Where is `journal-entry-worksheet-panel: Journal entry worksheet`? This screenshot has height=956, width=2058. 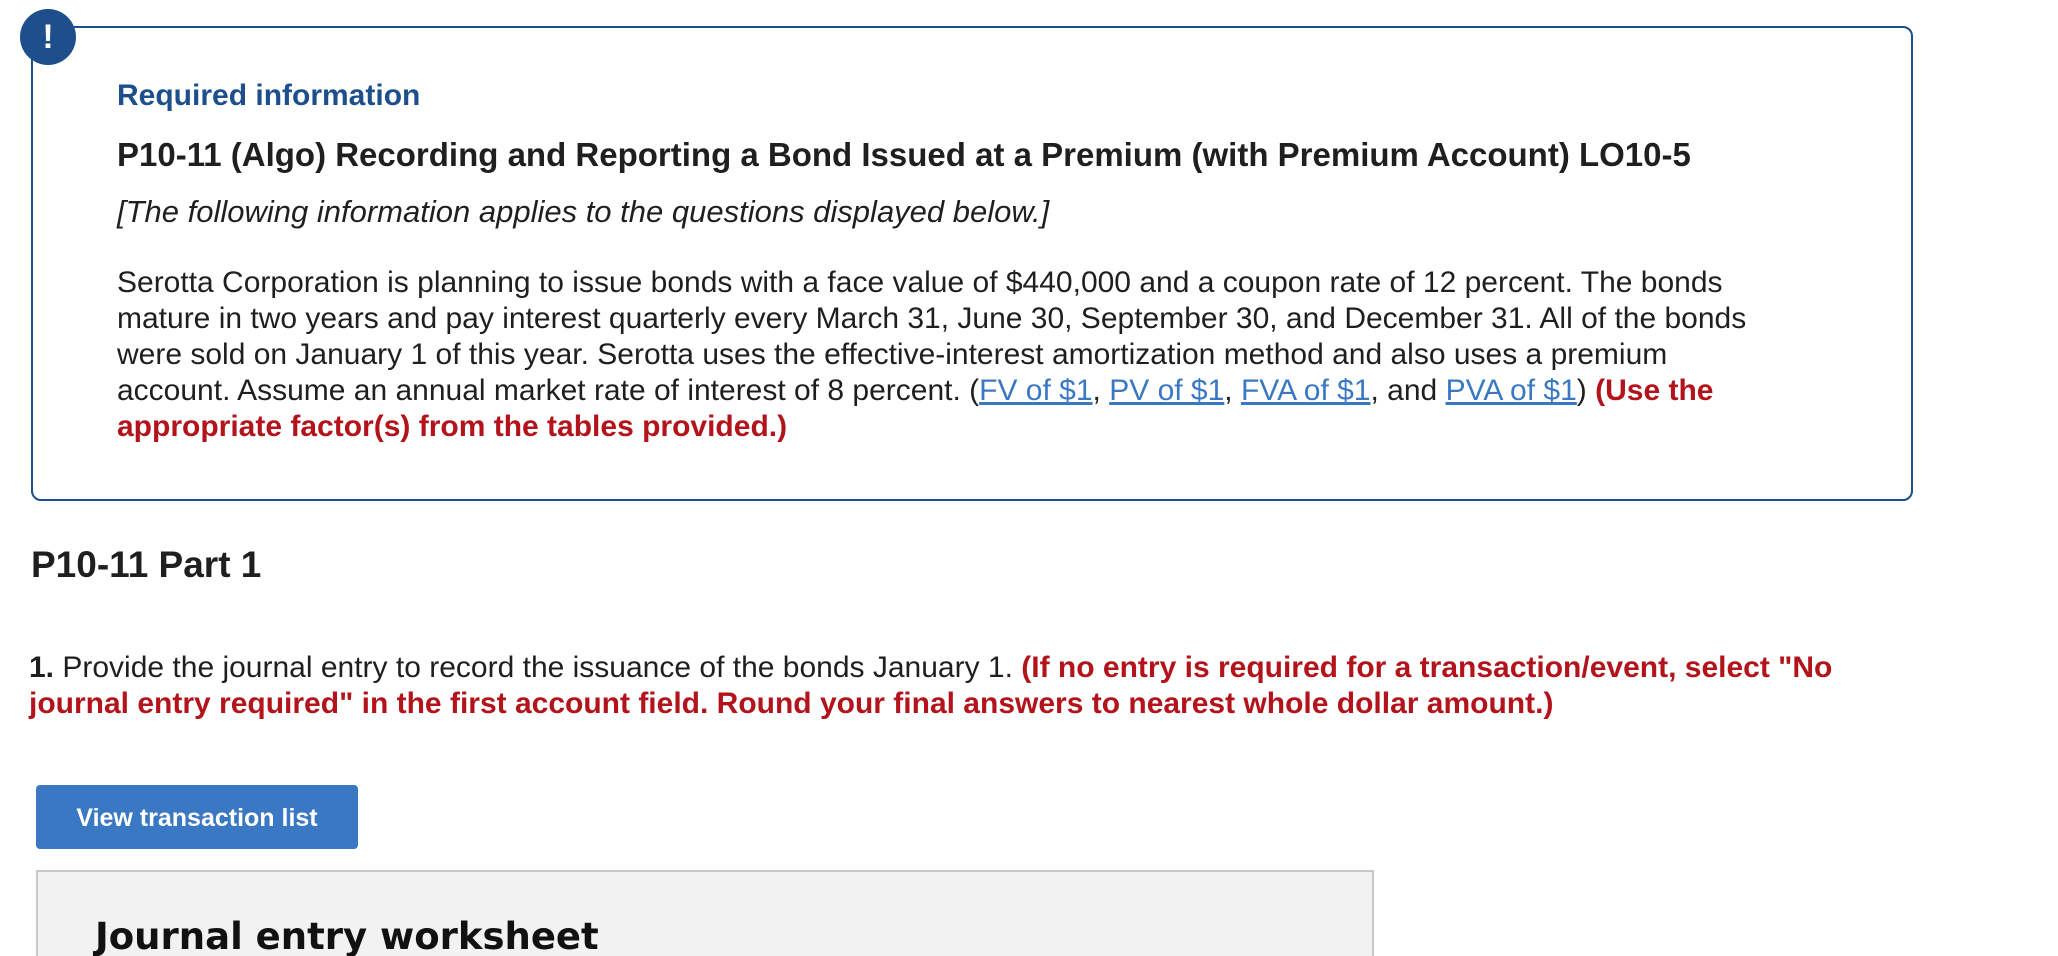
journal-entry-worksheet-panel: Journal entry worksheet is located at coordinates (705, 913).